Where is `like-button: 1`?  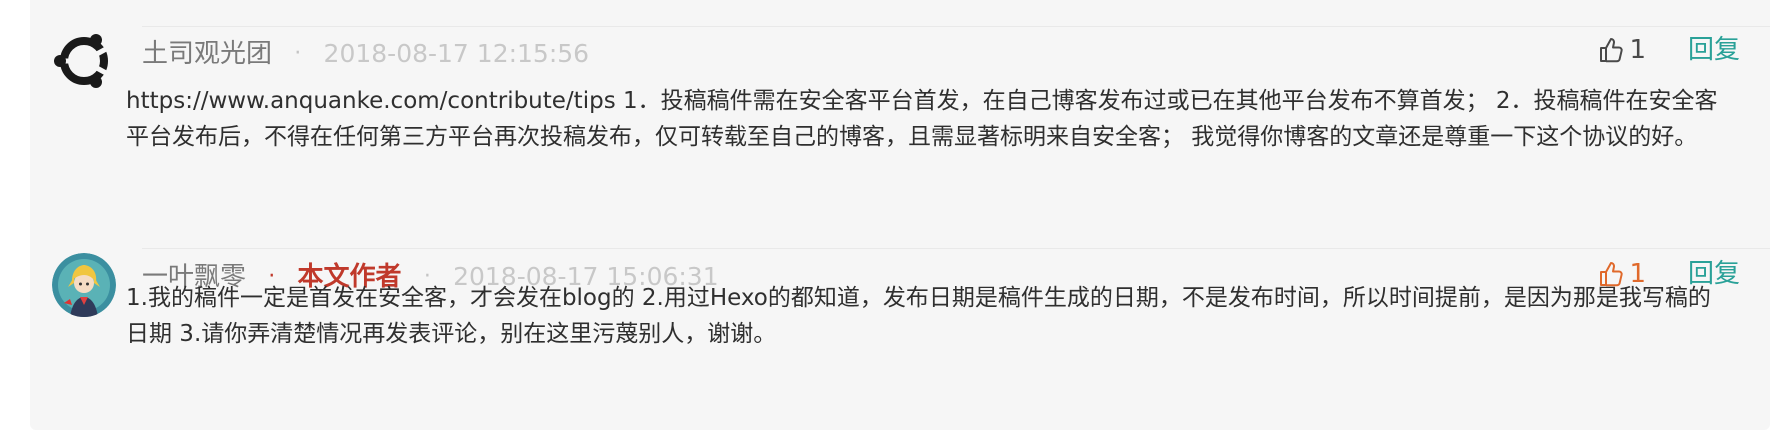 like-button: 1 is located at coordinates (1622, 50).